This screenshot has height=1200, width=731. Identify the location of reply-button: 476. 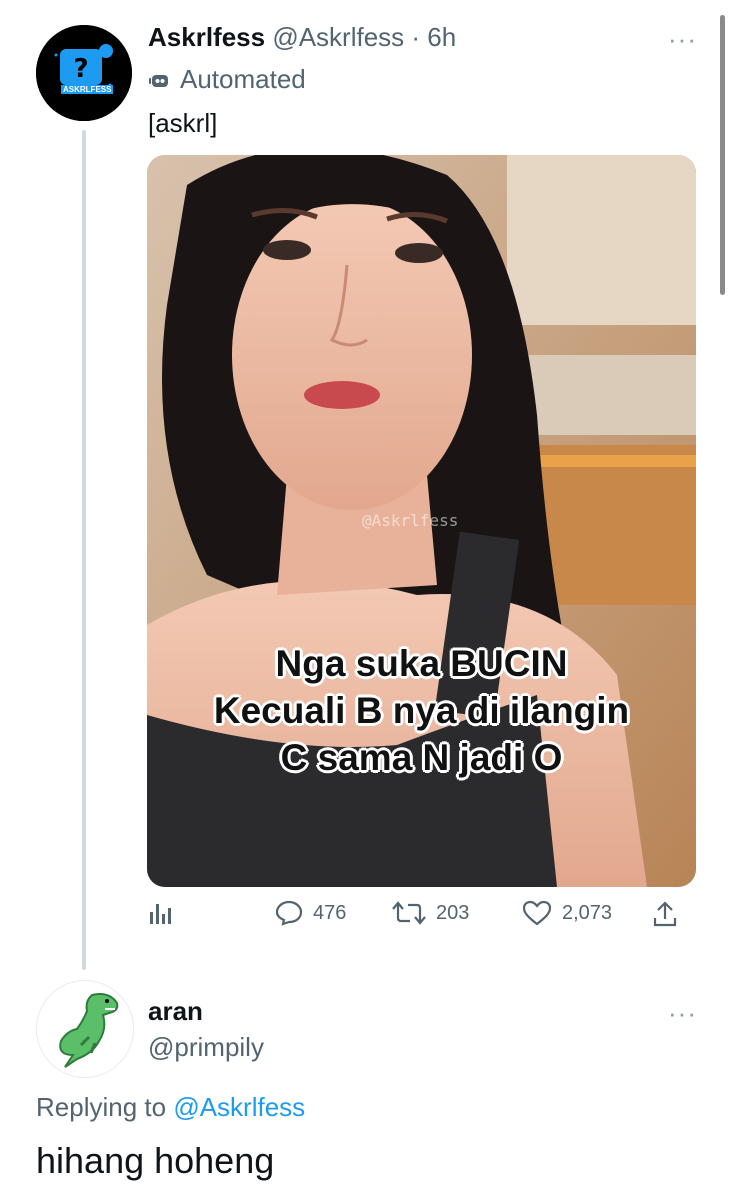
(310, 913).